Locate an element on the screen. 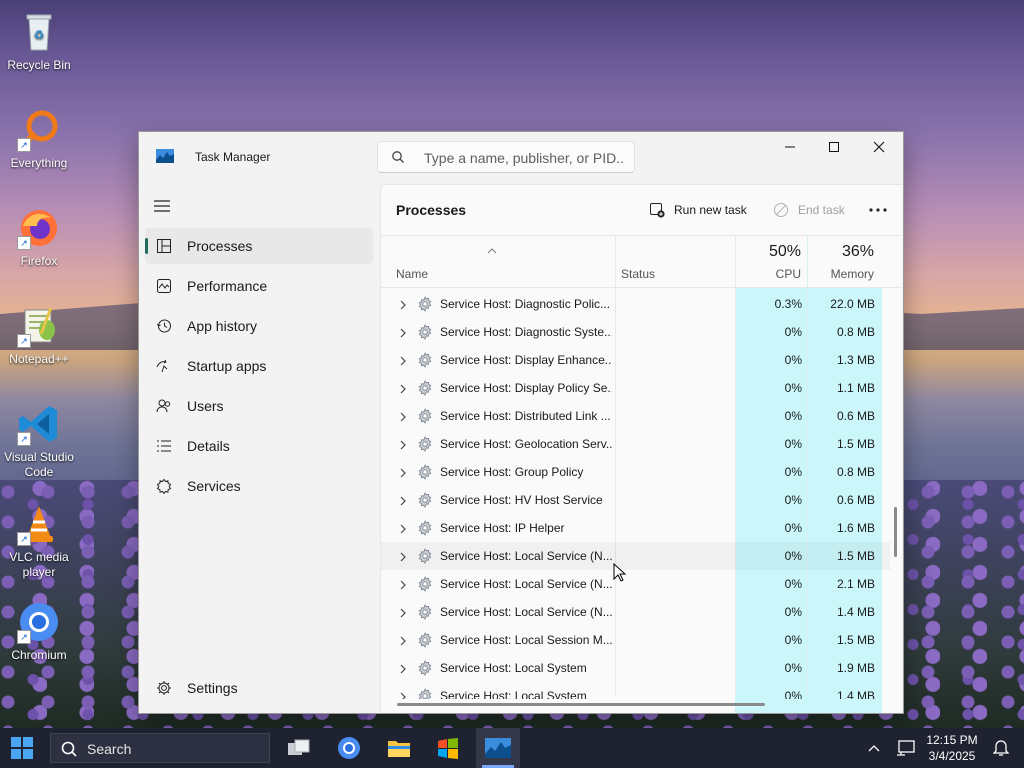  desktop-icon-vscode: ↗ Visual Studio Code is located at coordinates (39, 441).